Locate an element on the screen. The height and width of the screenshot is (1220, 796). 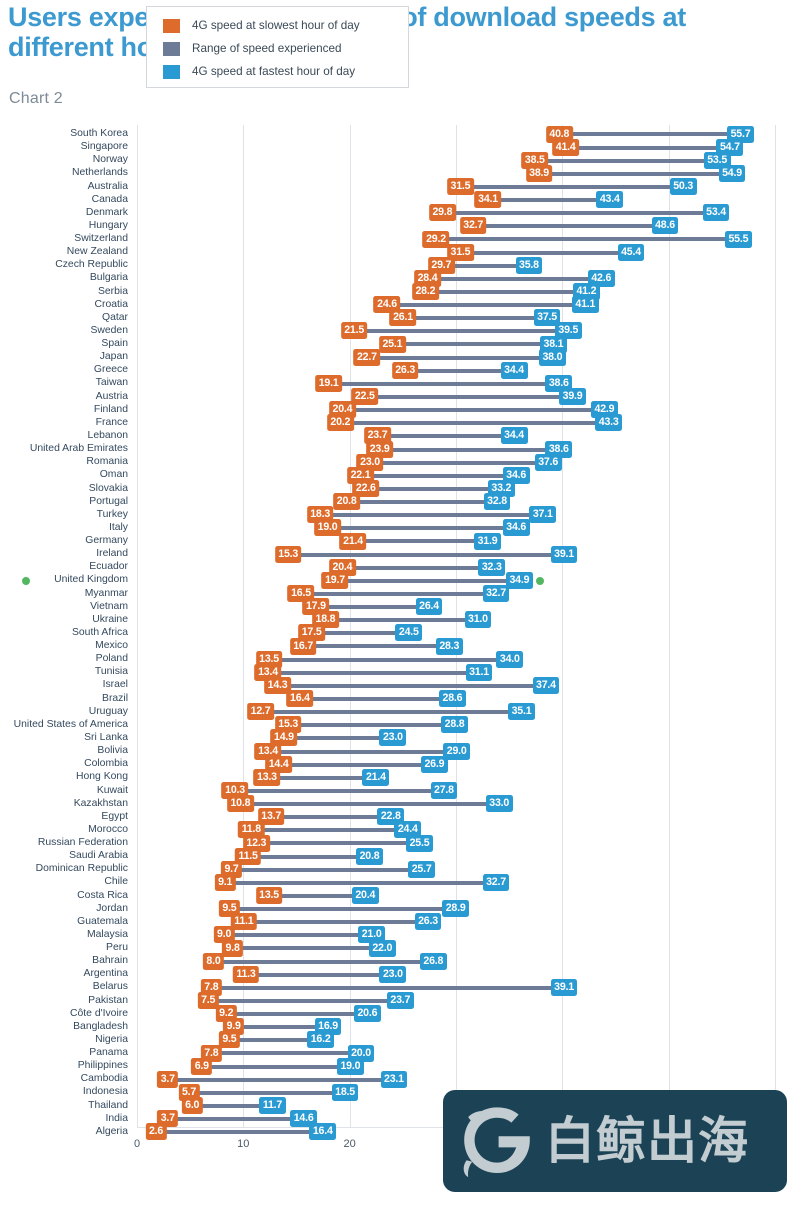
country-label: Greece is located at coordinates (110, 370).